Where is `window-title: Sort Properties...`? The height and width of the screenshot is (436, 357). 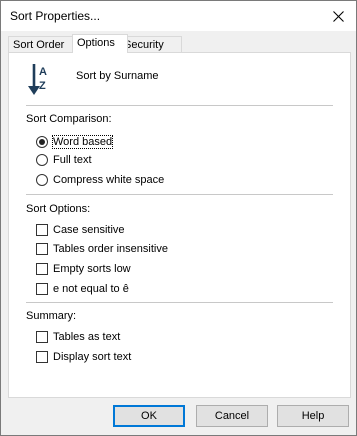
window-title: Sort Properties... is located at coordinates (55, 16).